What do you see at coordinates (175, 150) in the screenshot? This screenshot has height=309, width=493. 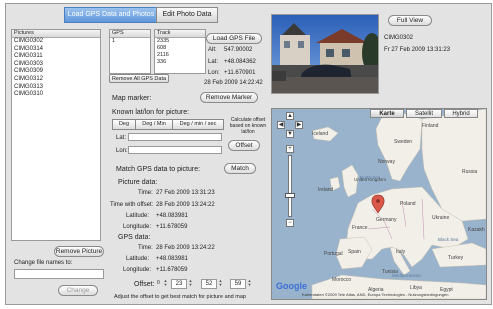 I see `known-lon-input` at bounding box center [175, 150].